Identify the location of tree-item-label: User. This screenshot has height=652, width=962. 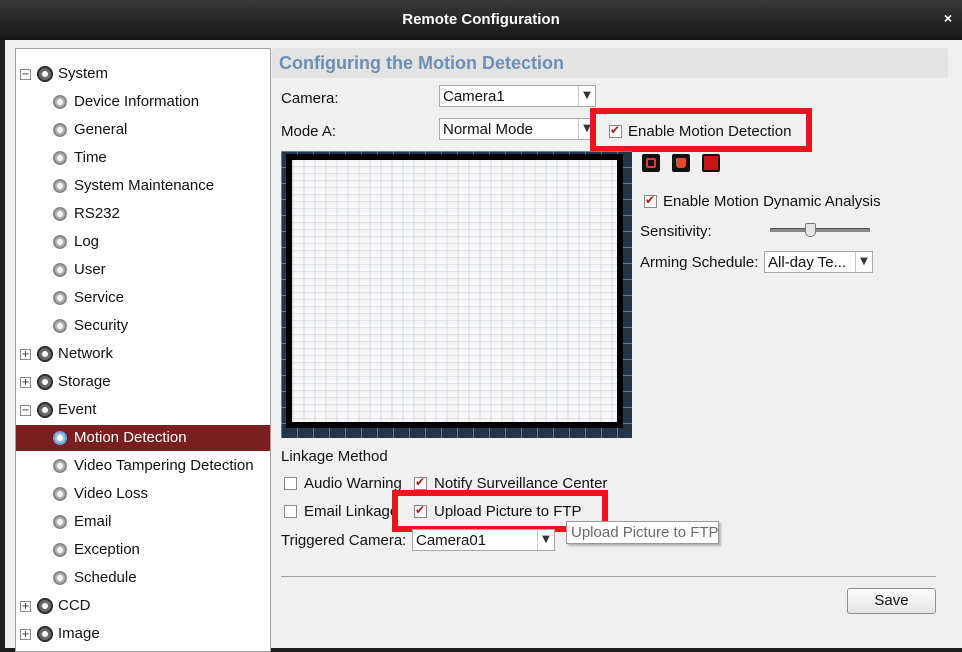
(90, 269).